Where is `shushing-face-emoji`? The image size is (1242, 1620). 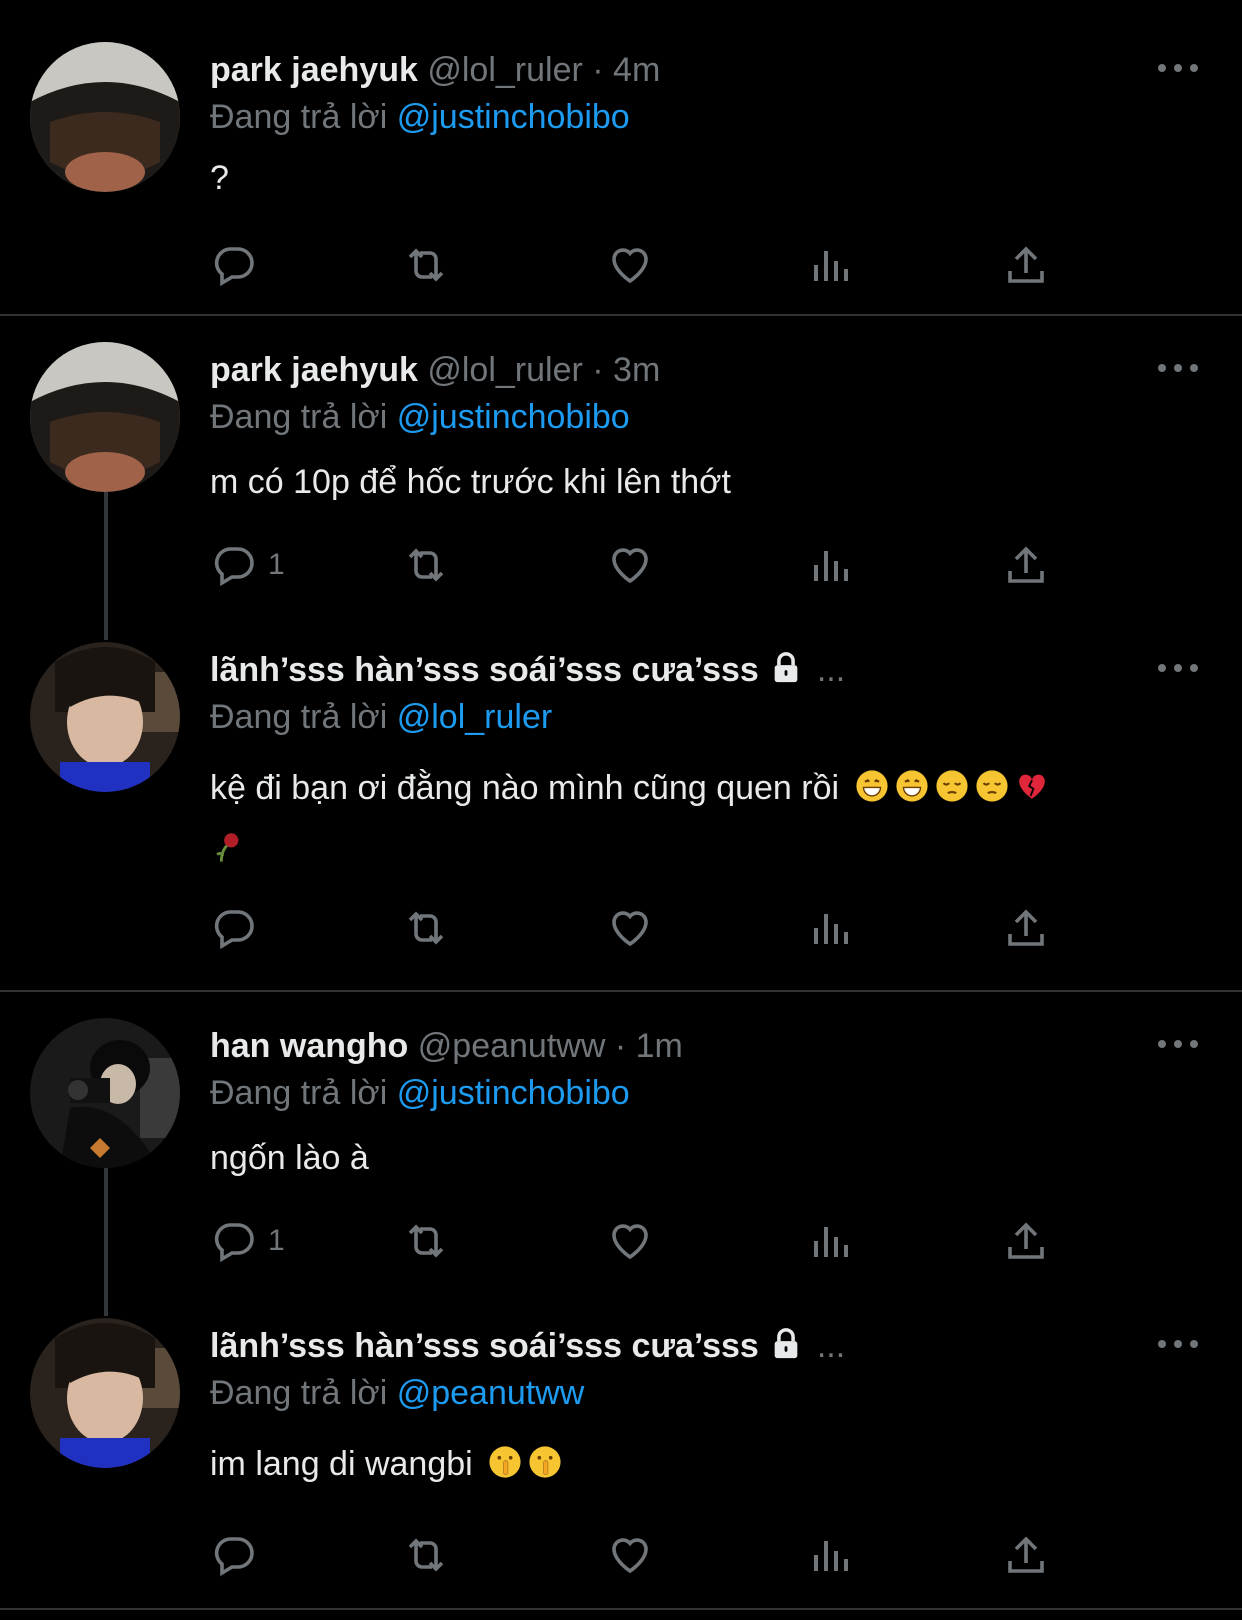
shushing-face-emoji is located at coordinates (545, 1462).